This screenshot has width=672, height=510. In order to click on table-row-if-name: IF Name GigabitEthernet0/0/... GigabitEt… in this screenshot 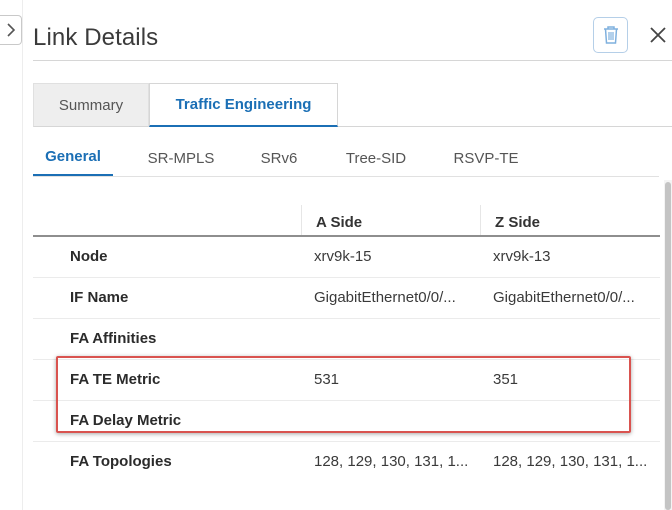, I will do `click(346, 298)`.